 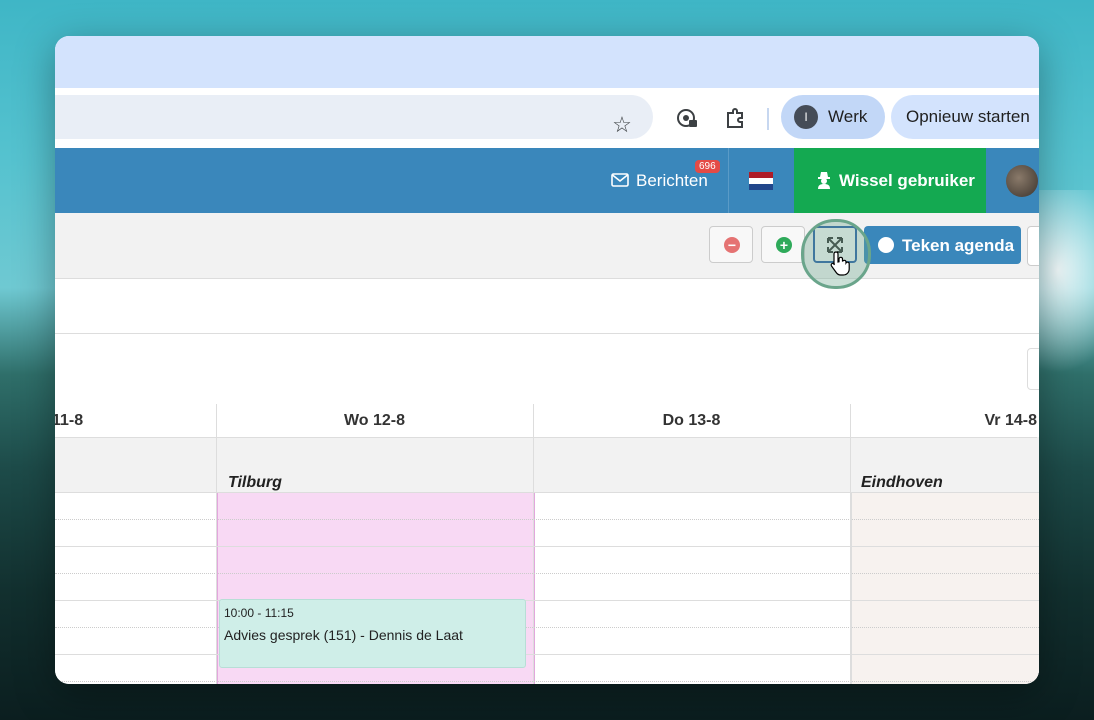 I want to click on messages-label: Berichten, so click(x=672, y=180).